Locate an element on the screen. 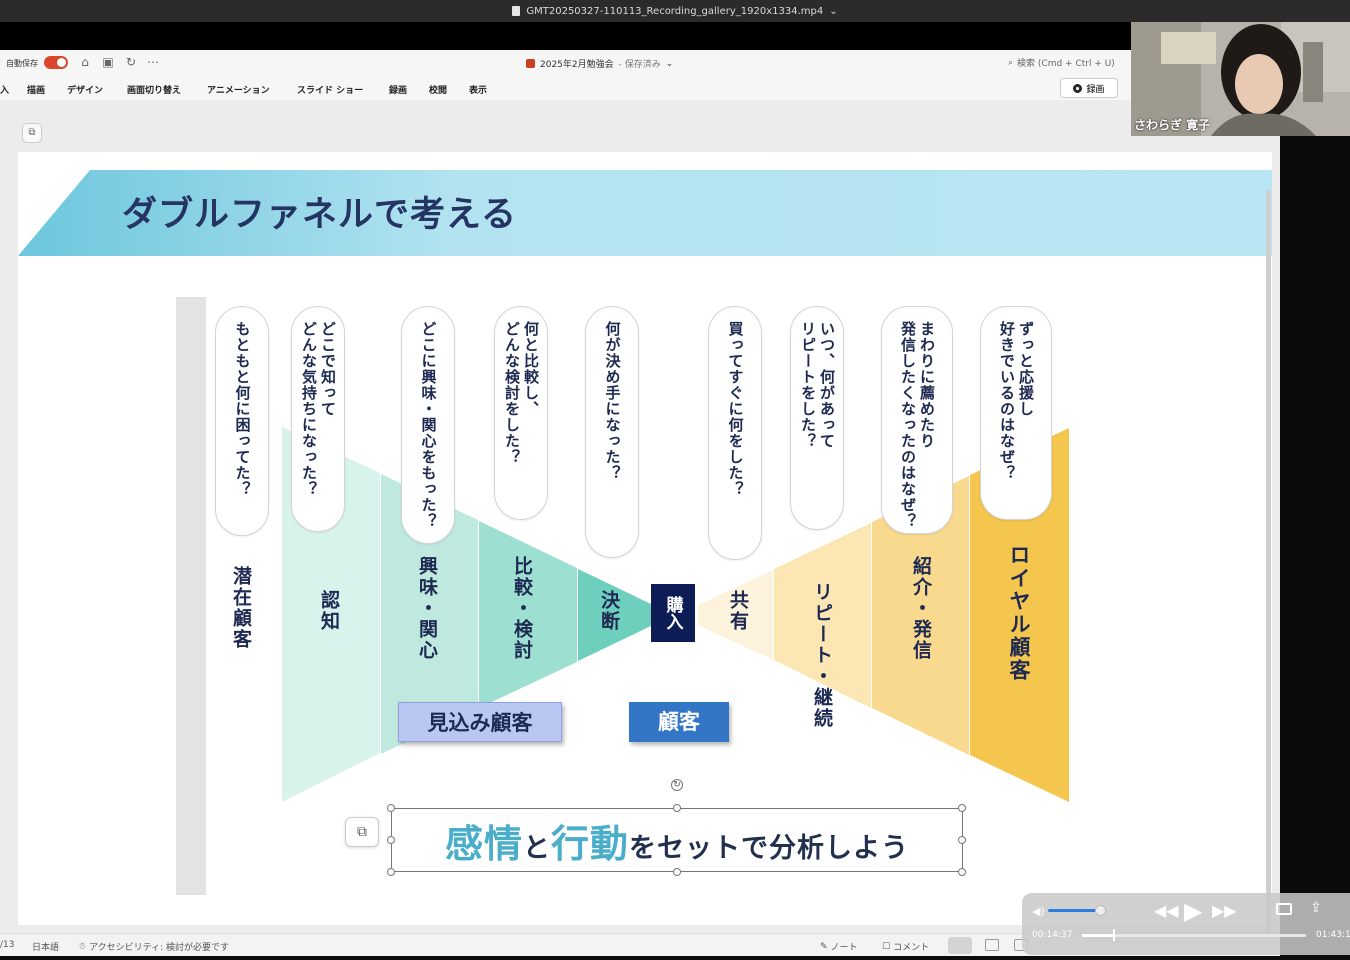 The width and height of the screenshot is (1350, 960). question-text: 何が決め手になった？ is located at coordinates (612, 401).